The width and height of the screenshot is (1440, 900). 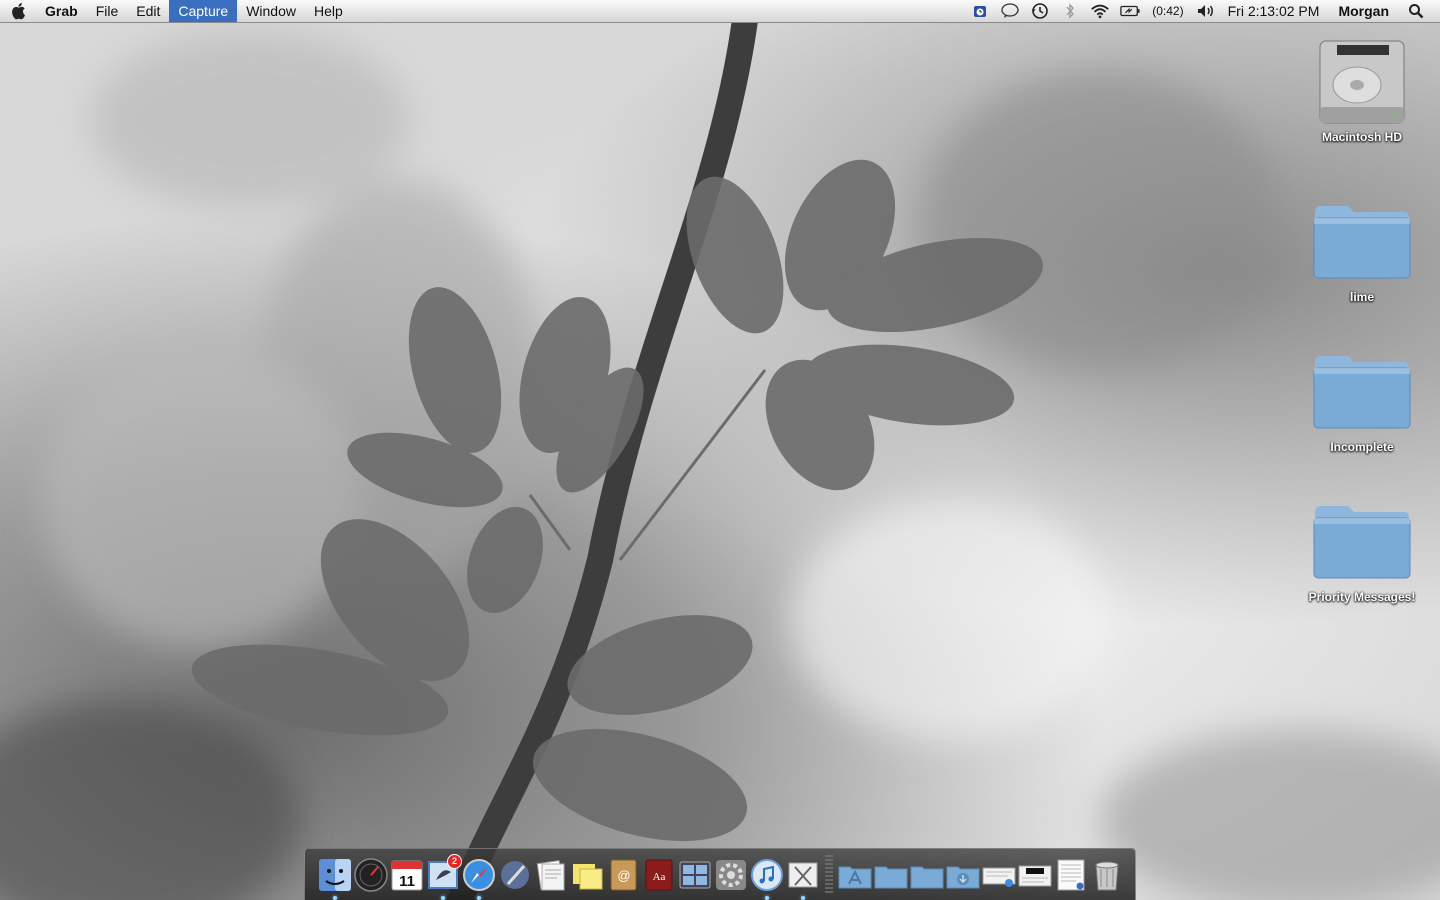 I want to click on menubar-clock: Fri 2:13:02 PM, so click(x=1274, y=11).